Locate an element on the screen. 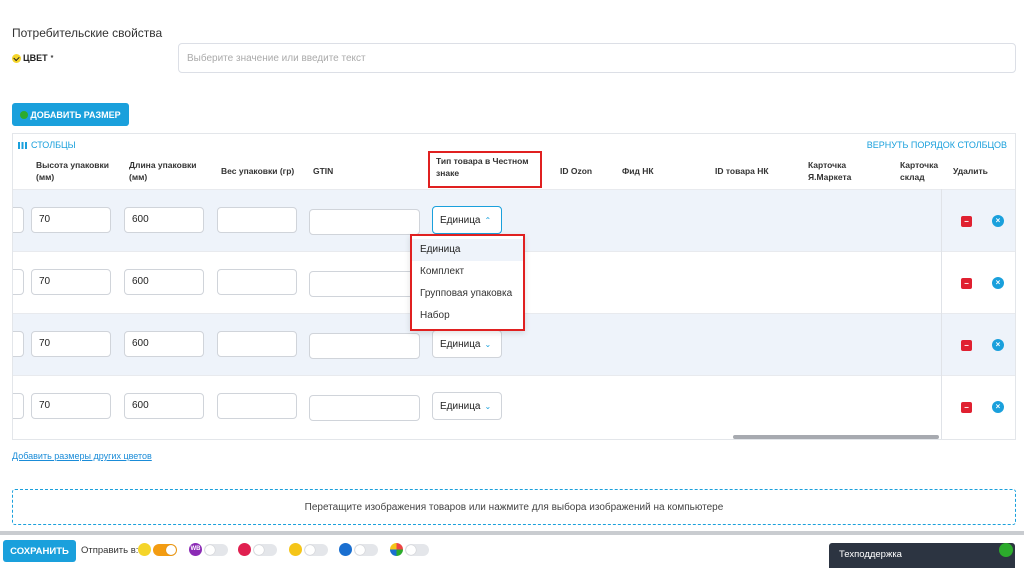 The height and width of the screenshot is (568, 1024). dropdown-option: Комплект is located at coordinates (467, 272).